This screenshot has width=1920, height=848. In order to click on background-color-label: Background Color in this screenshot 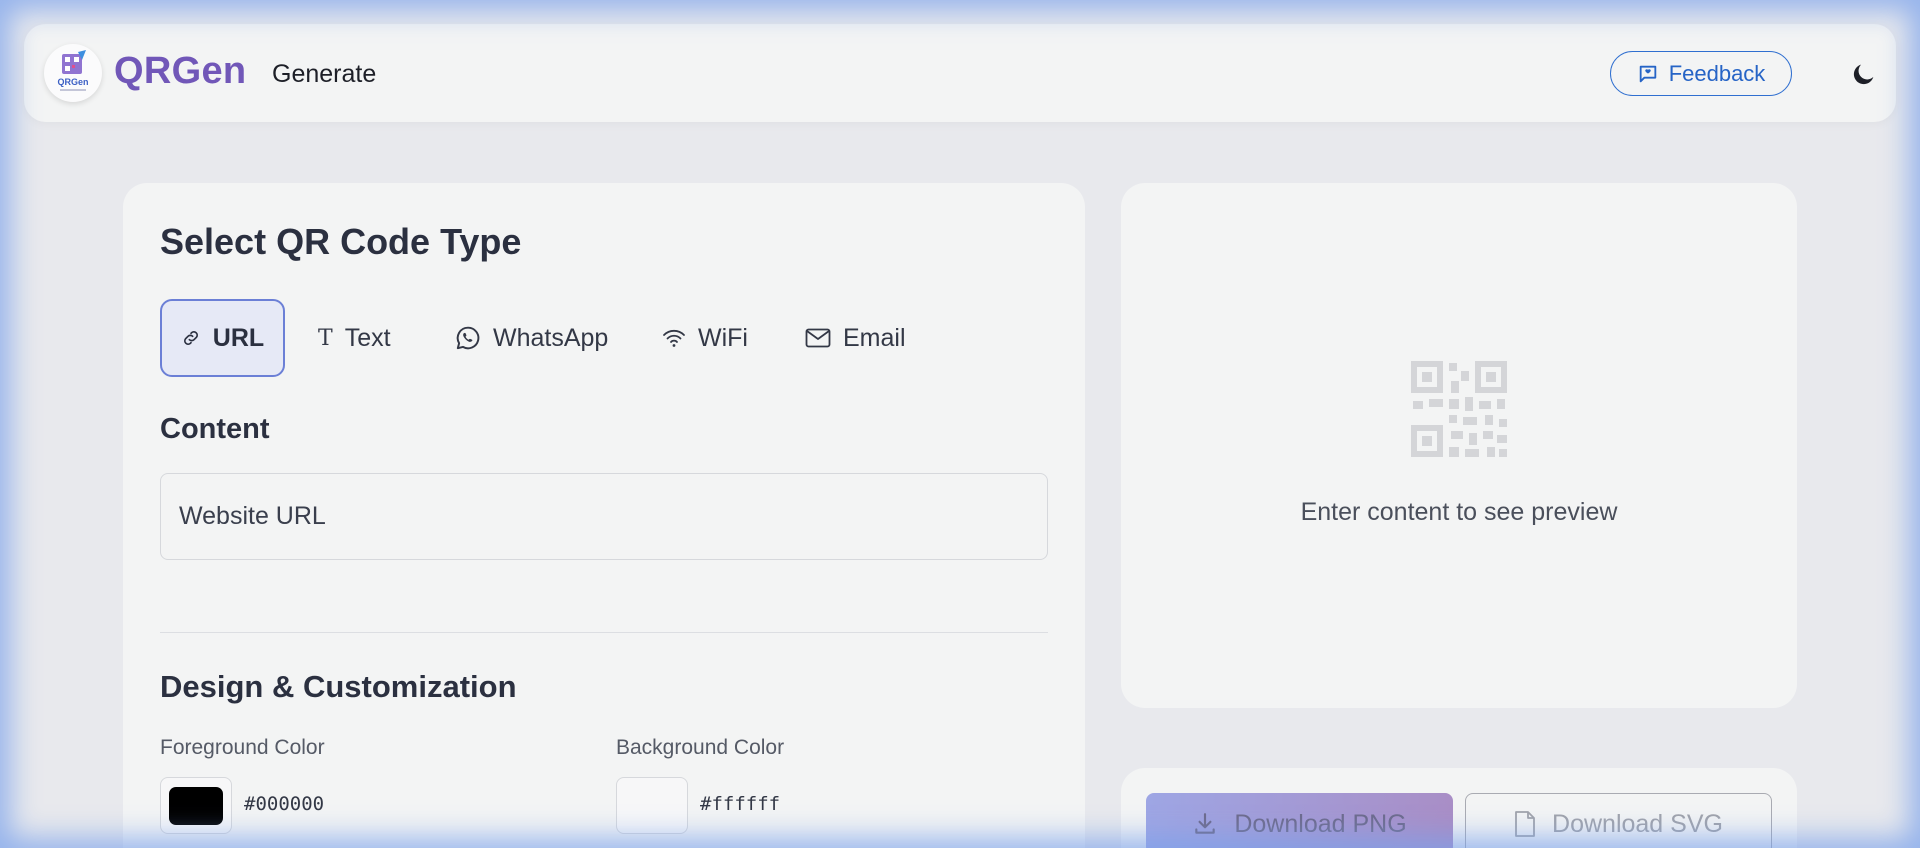, I will do `click(700, 747)`.